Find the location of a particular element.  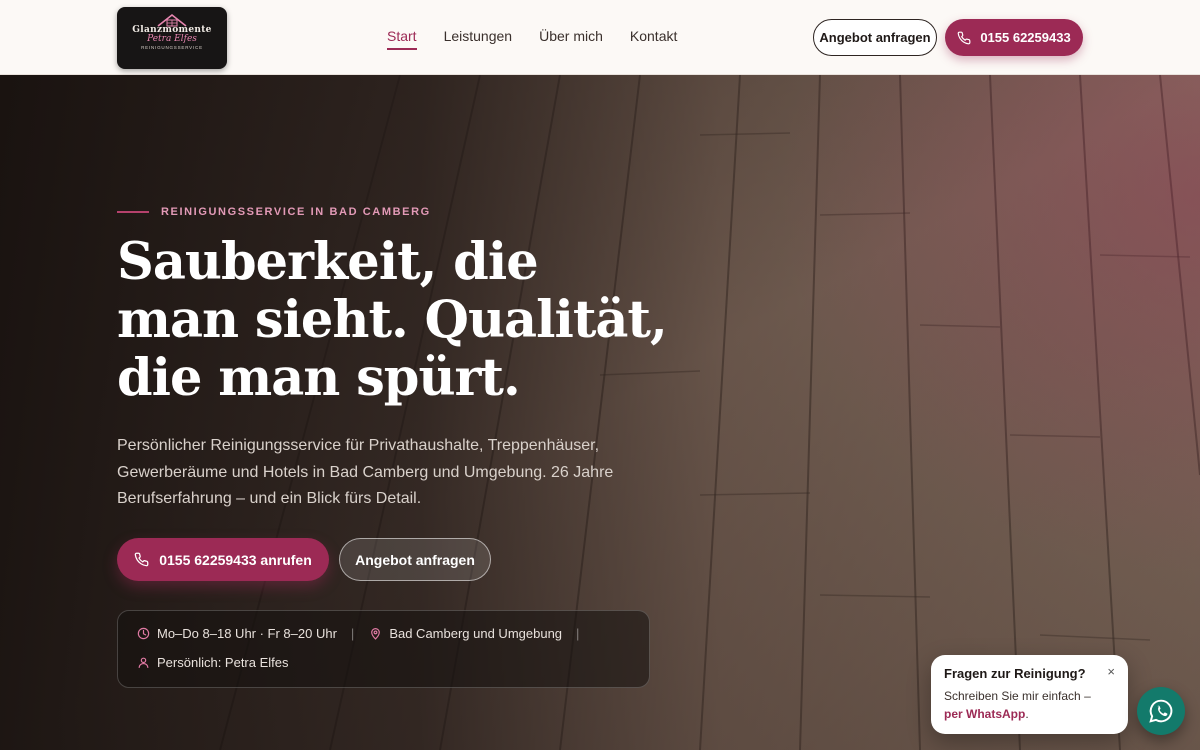

info-location: Bad Camberg und Umgebung is located at coordinates (476, 633).